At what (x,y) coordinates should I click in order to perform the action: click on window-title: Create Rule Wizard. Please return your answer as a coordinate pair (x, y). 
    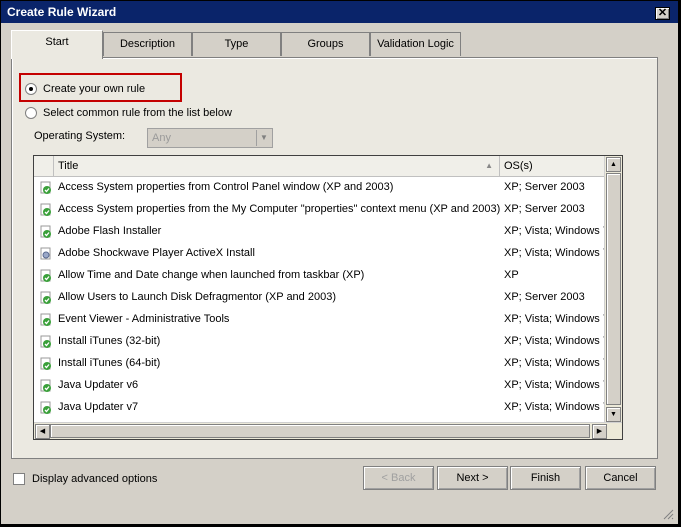
    Looking at the image, I should click on (62, 12).